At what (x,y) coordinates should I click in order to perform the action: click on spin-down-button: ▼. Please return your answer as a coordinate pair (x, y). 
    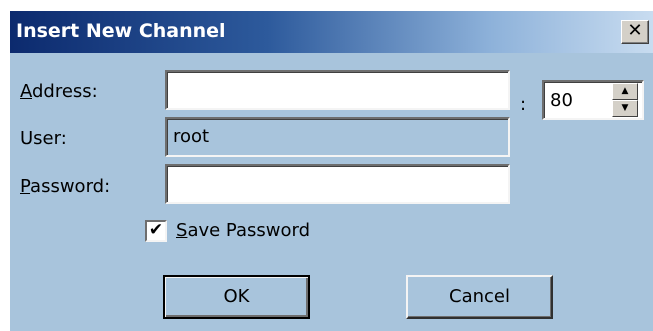
    Looking at the image, I should click on (625, 108).